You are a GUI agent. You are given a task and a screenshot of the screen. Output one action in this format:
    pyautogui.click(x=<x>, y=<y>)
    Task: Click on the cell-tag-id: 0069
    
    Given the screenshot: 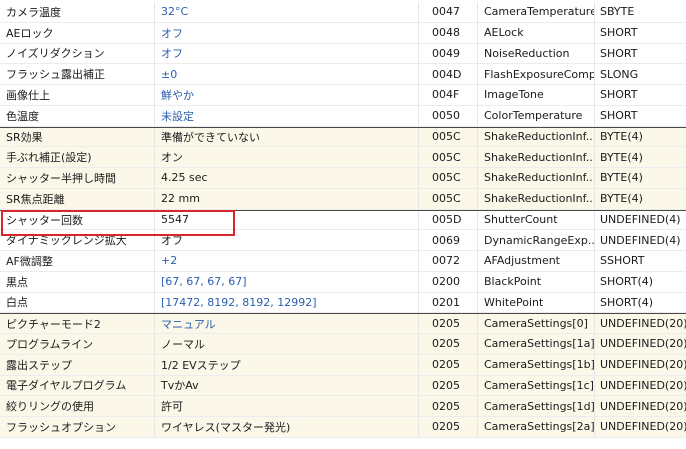 What is the action you would take?
    pyautogui.click(x=448, y=240)
    